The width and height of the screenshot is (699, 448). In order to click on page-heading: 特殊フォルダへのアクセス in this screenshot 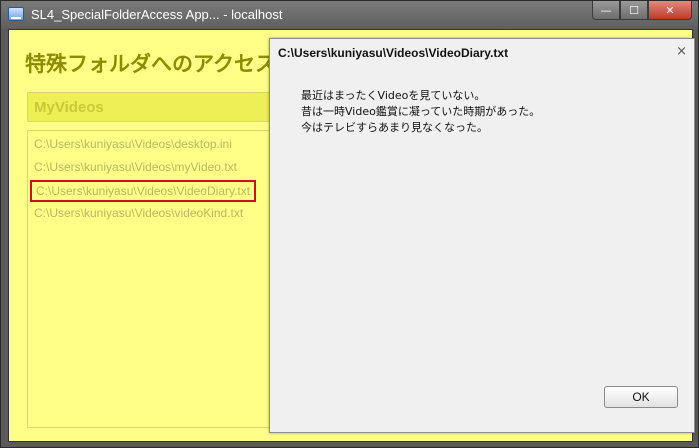, I will do `click(150, 64)`.